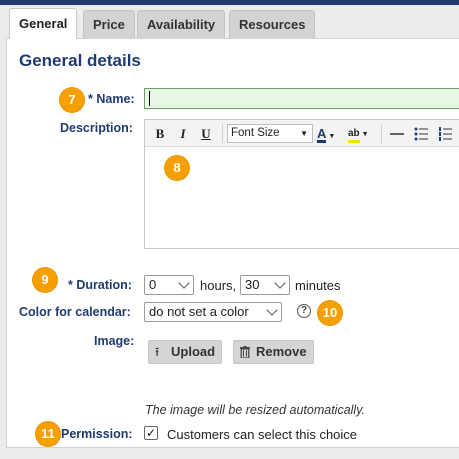 This screenshot has height=459, width=459. Describe the element at coordinates (229, 2) in the screenshot. I see `top-bar` at that location.